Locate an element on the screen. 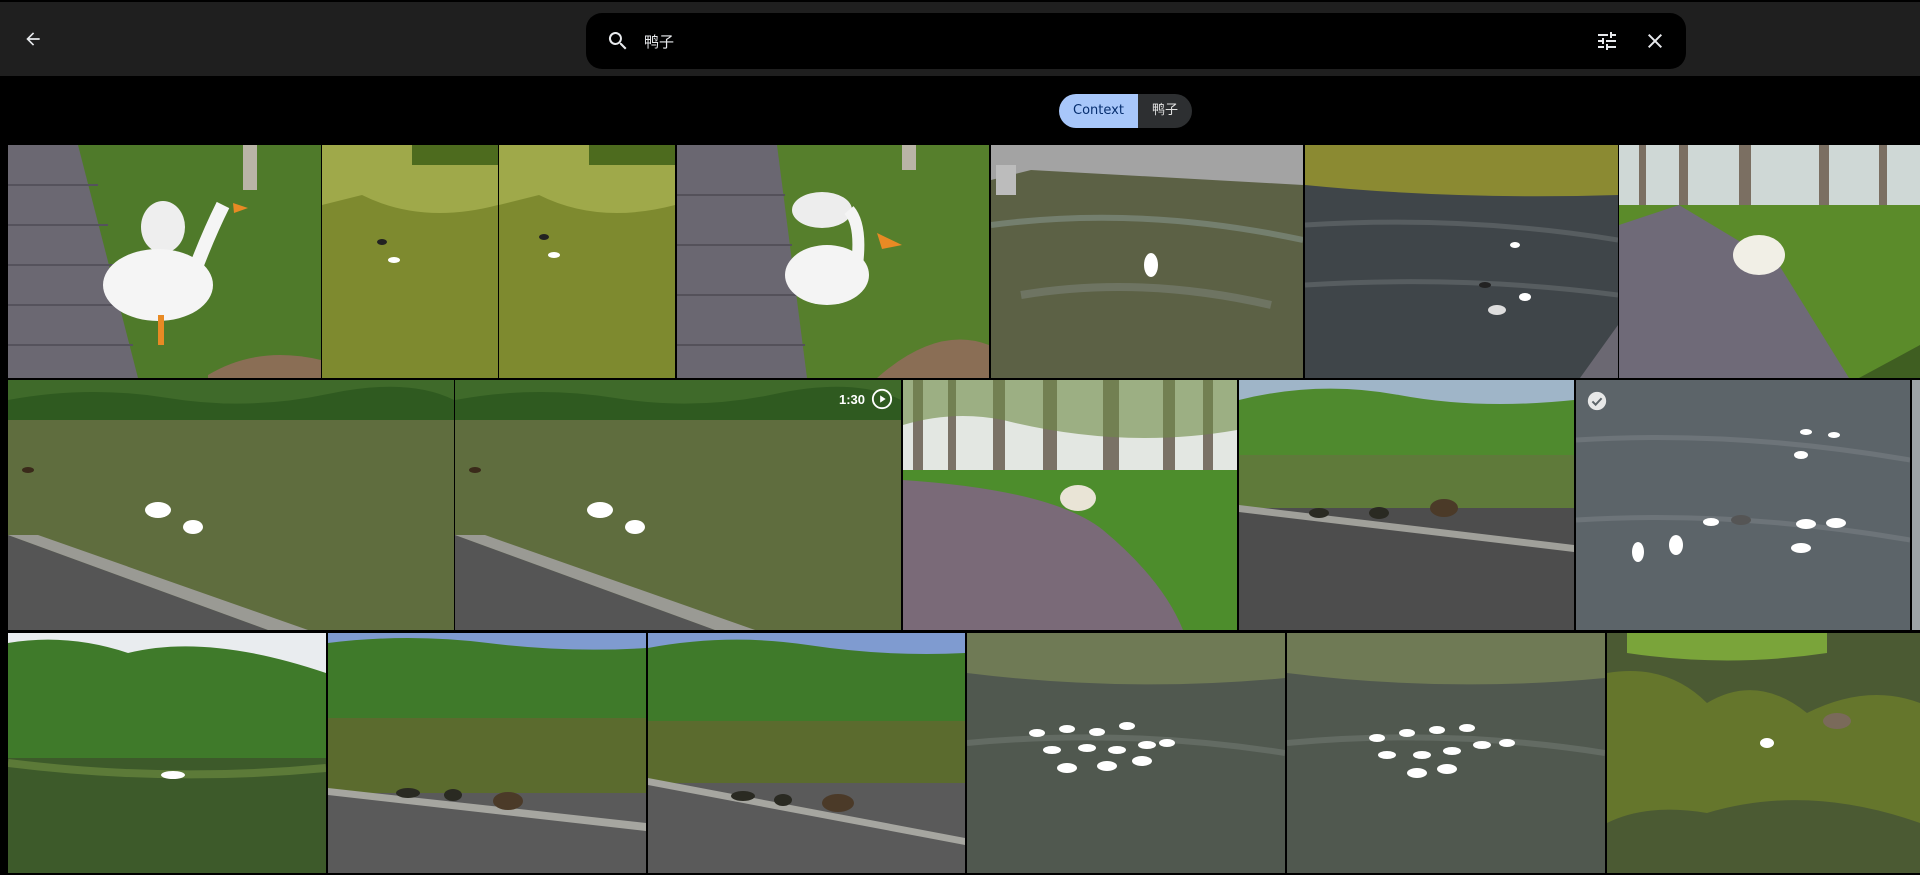  filter-chips: Context 鸭子 is located at coordinates (1125, 111).